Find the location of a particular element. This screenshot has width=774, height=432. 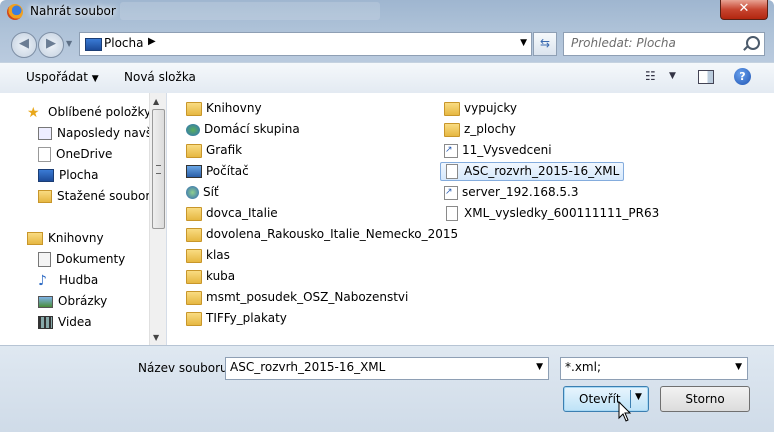

sidebar-item-music: ♪ Hudba is located at coordinates (68, 280).